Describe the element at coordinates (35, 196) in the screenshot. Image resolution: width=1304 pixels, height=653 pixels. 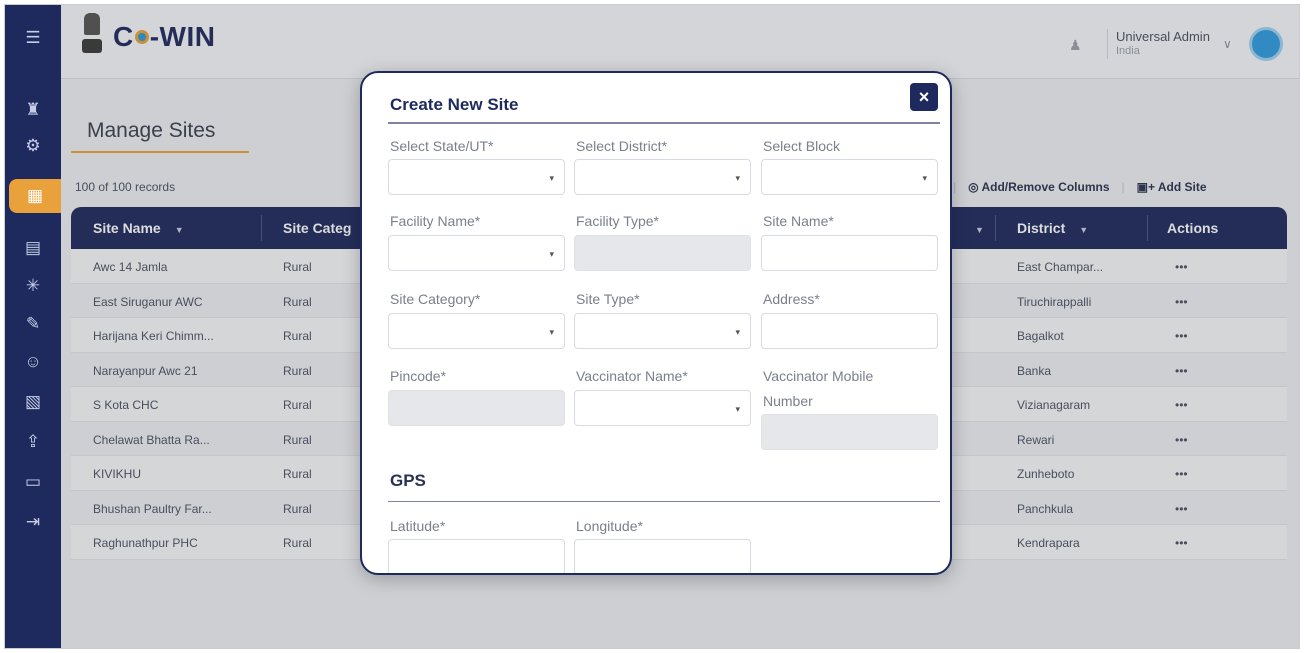
I see `sites-icon: ▦` at that location.